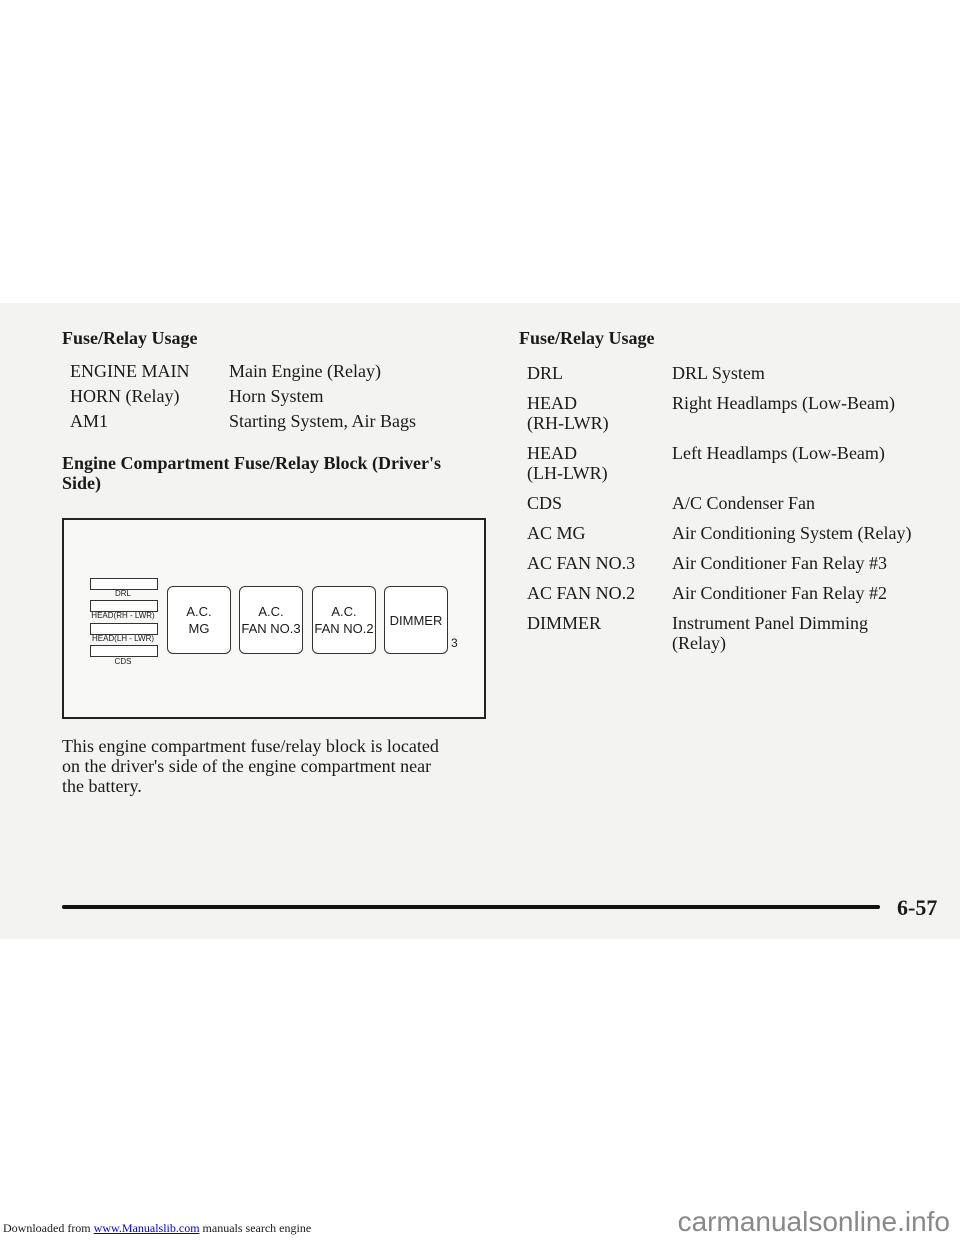 This screenshot has height=1242, width=960. Describe the element at coordinates (199, 628) in the screenshot. I see `relay-label: MG` at that location.